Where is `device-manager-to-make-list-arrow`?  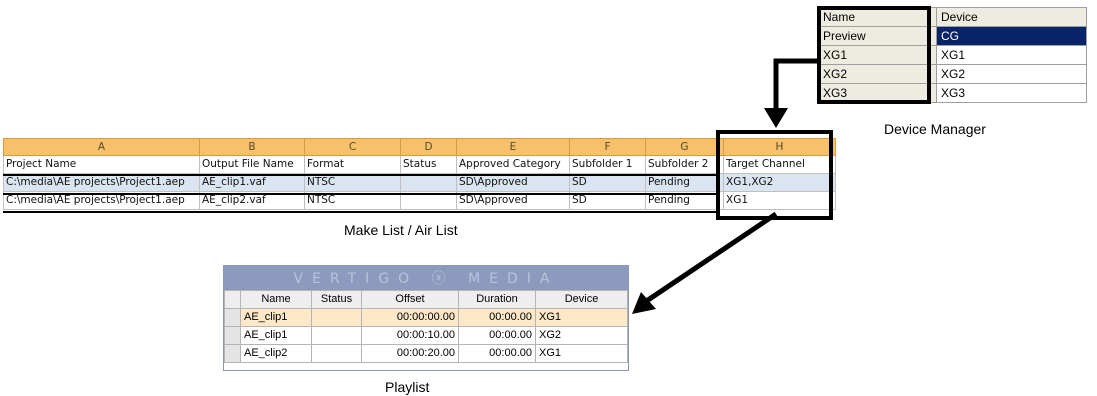 device-manager-to-make-list-arrow is located at coordinates (795, 85).